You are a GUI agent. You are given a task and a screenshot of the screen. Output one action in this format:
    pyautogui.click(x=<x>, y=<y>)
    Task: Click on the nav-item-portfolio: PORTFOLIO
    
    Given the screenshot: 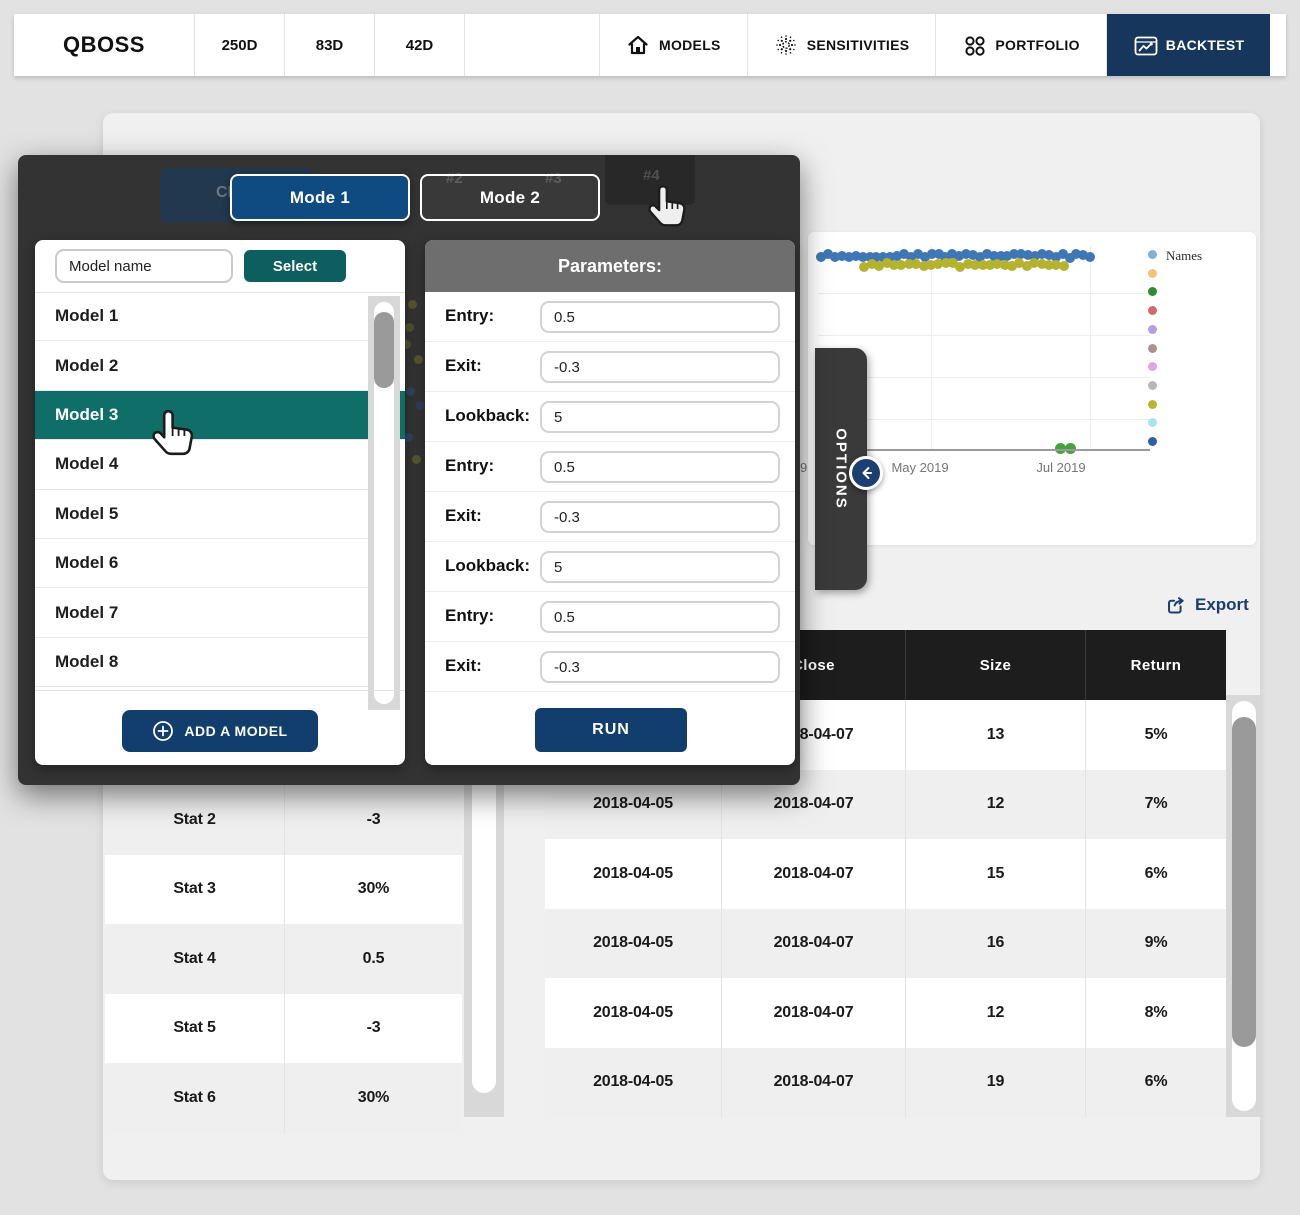 What is the action you would take?
    pyautogui.click(x=1021, y=45)
    